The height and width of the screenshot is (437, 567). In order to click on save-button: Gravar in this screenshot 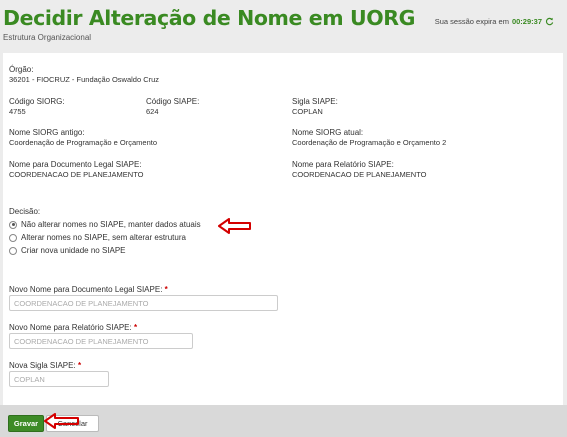, I will do `click(26, 423)`.